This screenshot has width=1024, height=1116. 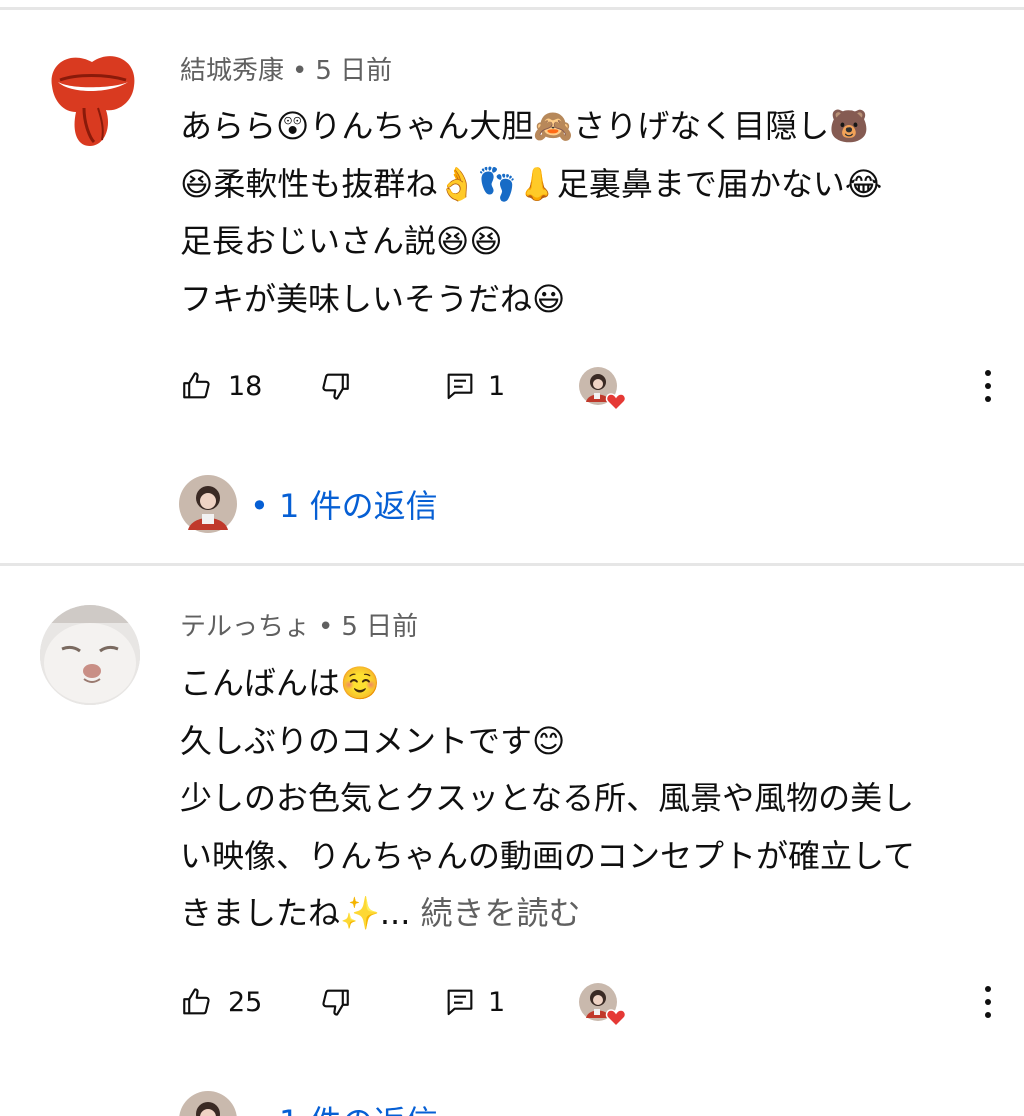 What do you see at coordinates (245, 1002) in the screenshot?
I see `like-count: 25` at bounding box center [245, 1002].